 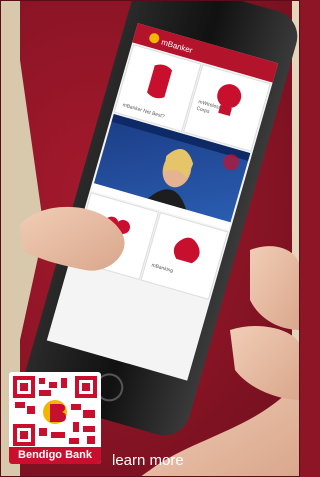 I want to click on learn-more-link: learn more, so click(x=148, y=460).